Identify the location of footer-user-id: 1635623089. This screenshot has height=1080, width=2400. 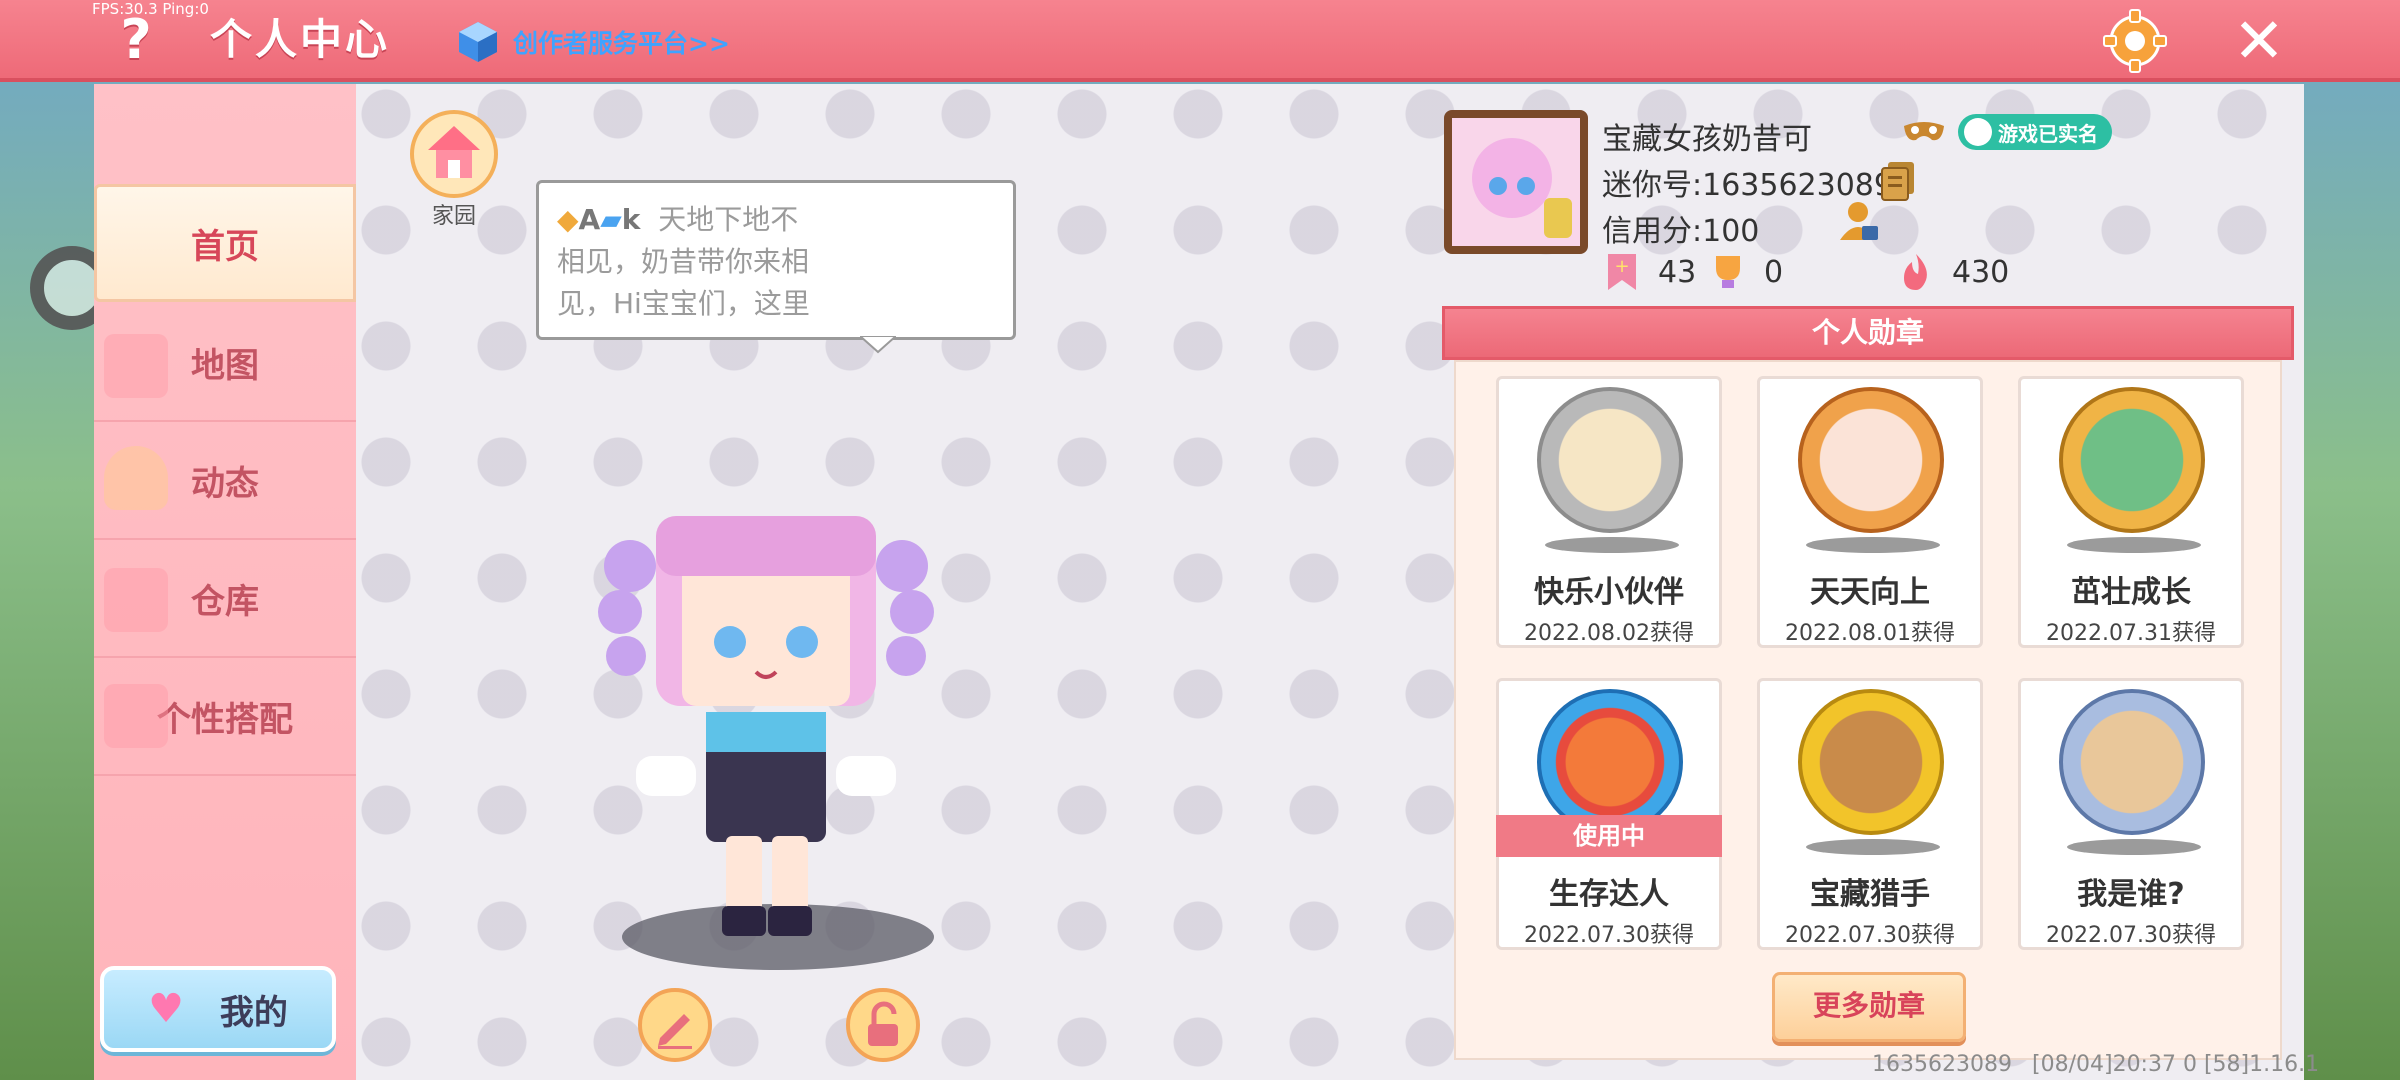
(1942, 1064).